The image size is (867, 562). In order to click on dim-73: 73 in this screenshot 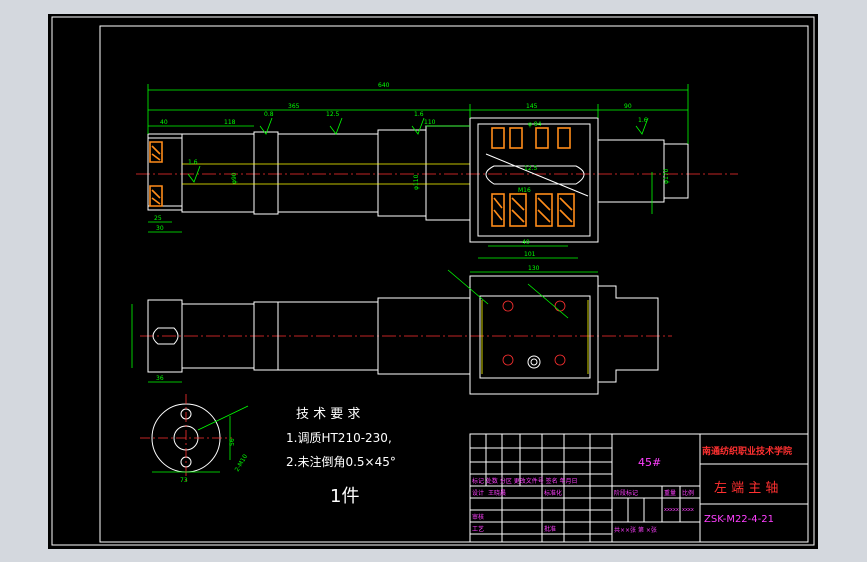, I will do `click(184, 480)`.